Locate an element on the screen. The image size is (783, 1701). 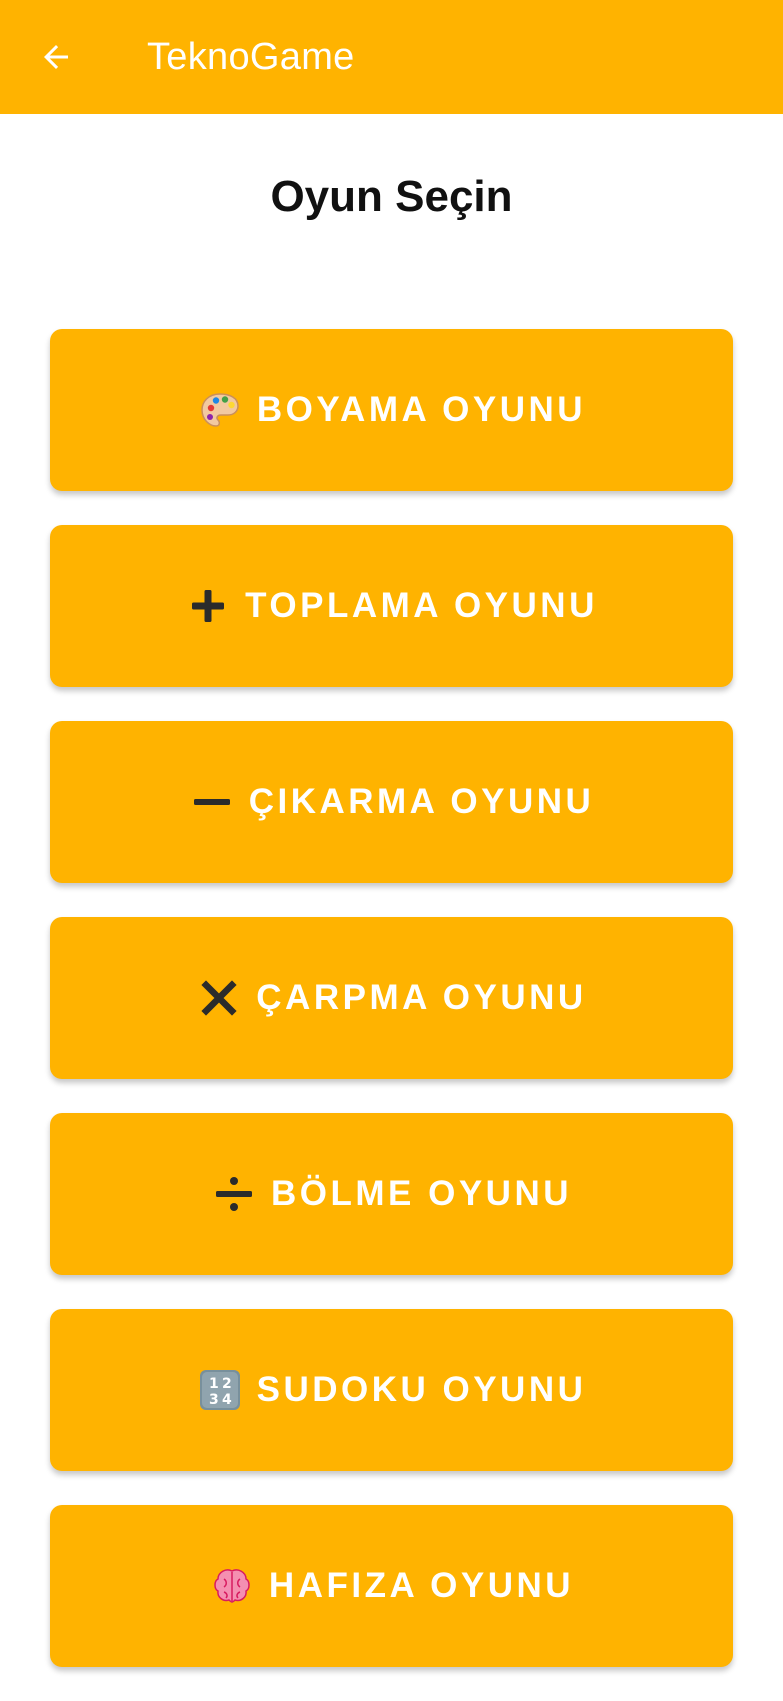
carpma-game-button: ÇARPMA OYUNU is located at coordinates (391, 998).